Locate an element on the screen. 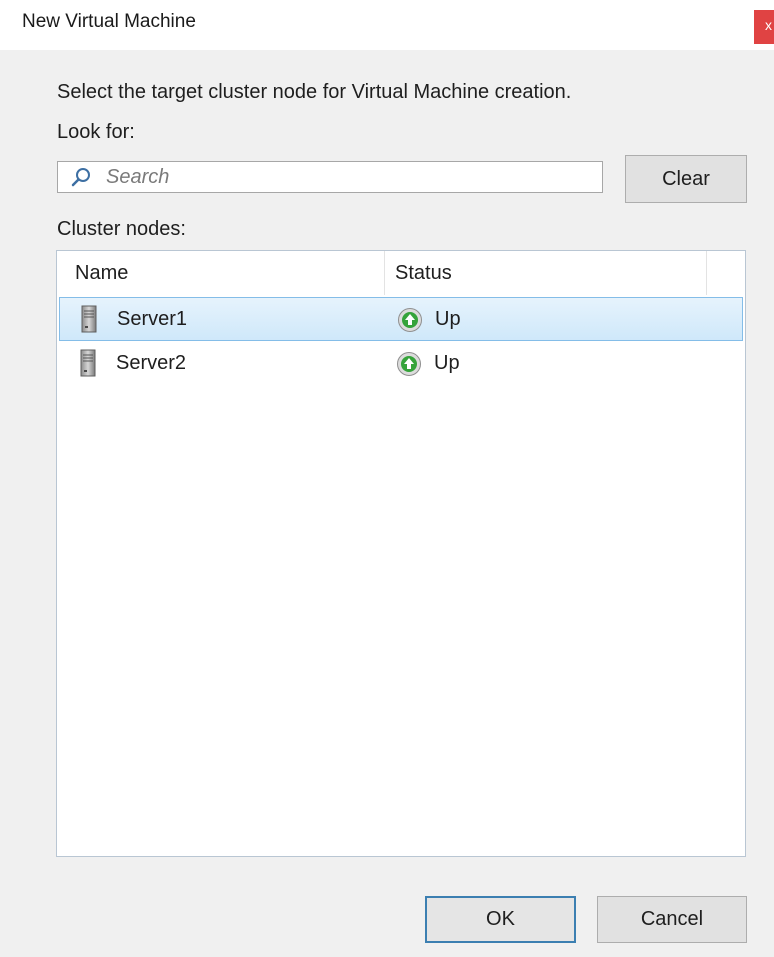 This screenshot has height=957, width=774. cluster-nodes-label: Cluster nodes: is located at coordinates (121, 229).